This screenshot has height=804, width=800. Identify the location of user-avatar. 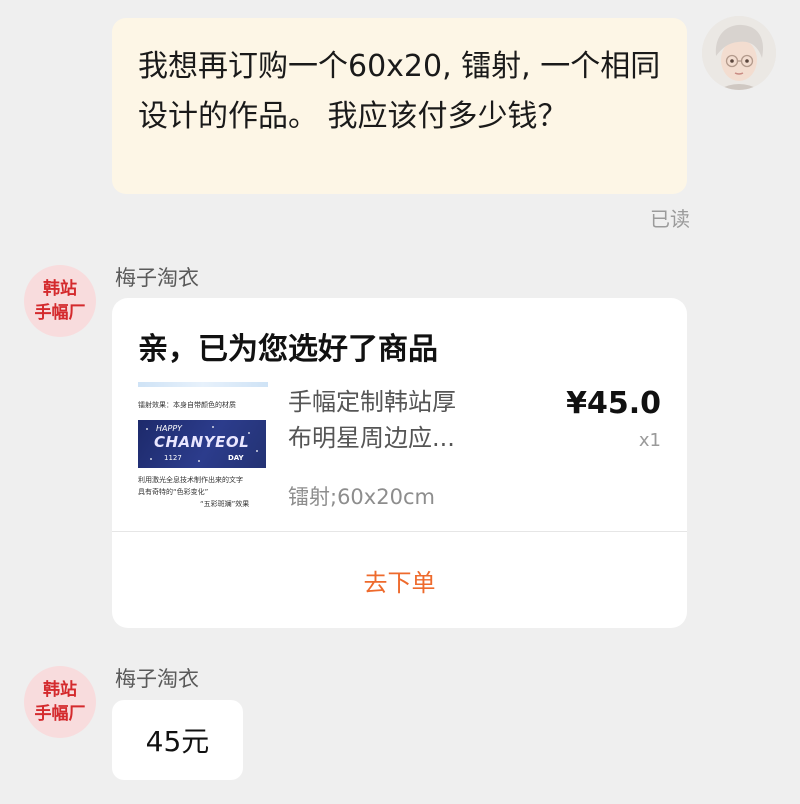
(739, 53).